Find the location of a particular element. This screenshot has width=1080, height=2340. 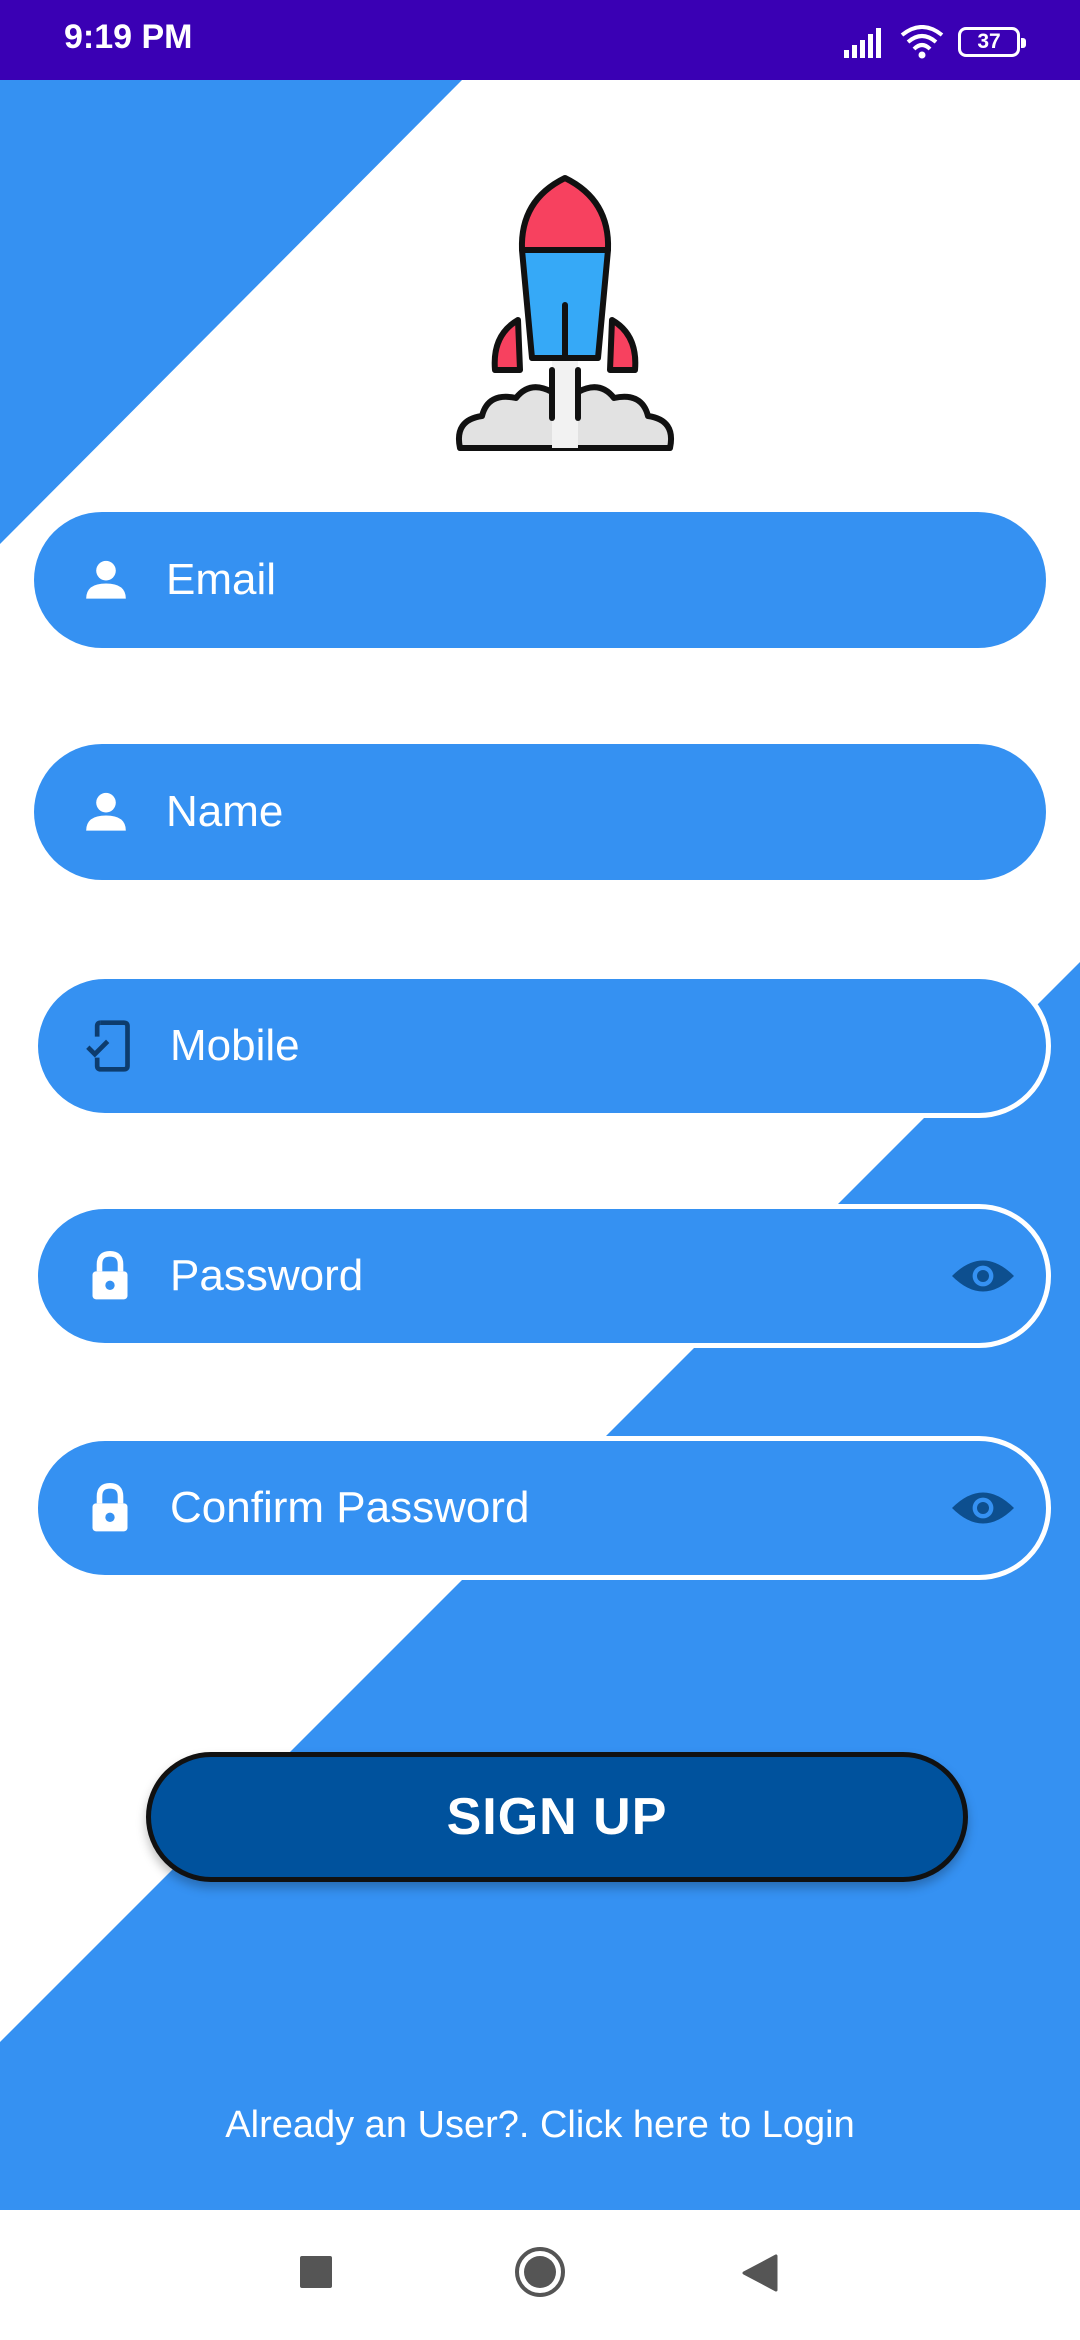

signup-button-label: SIGN UP is located at coordinates (557, 1817).